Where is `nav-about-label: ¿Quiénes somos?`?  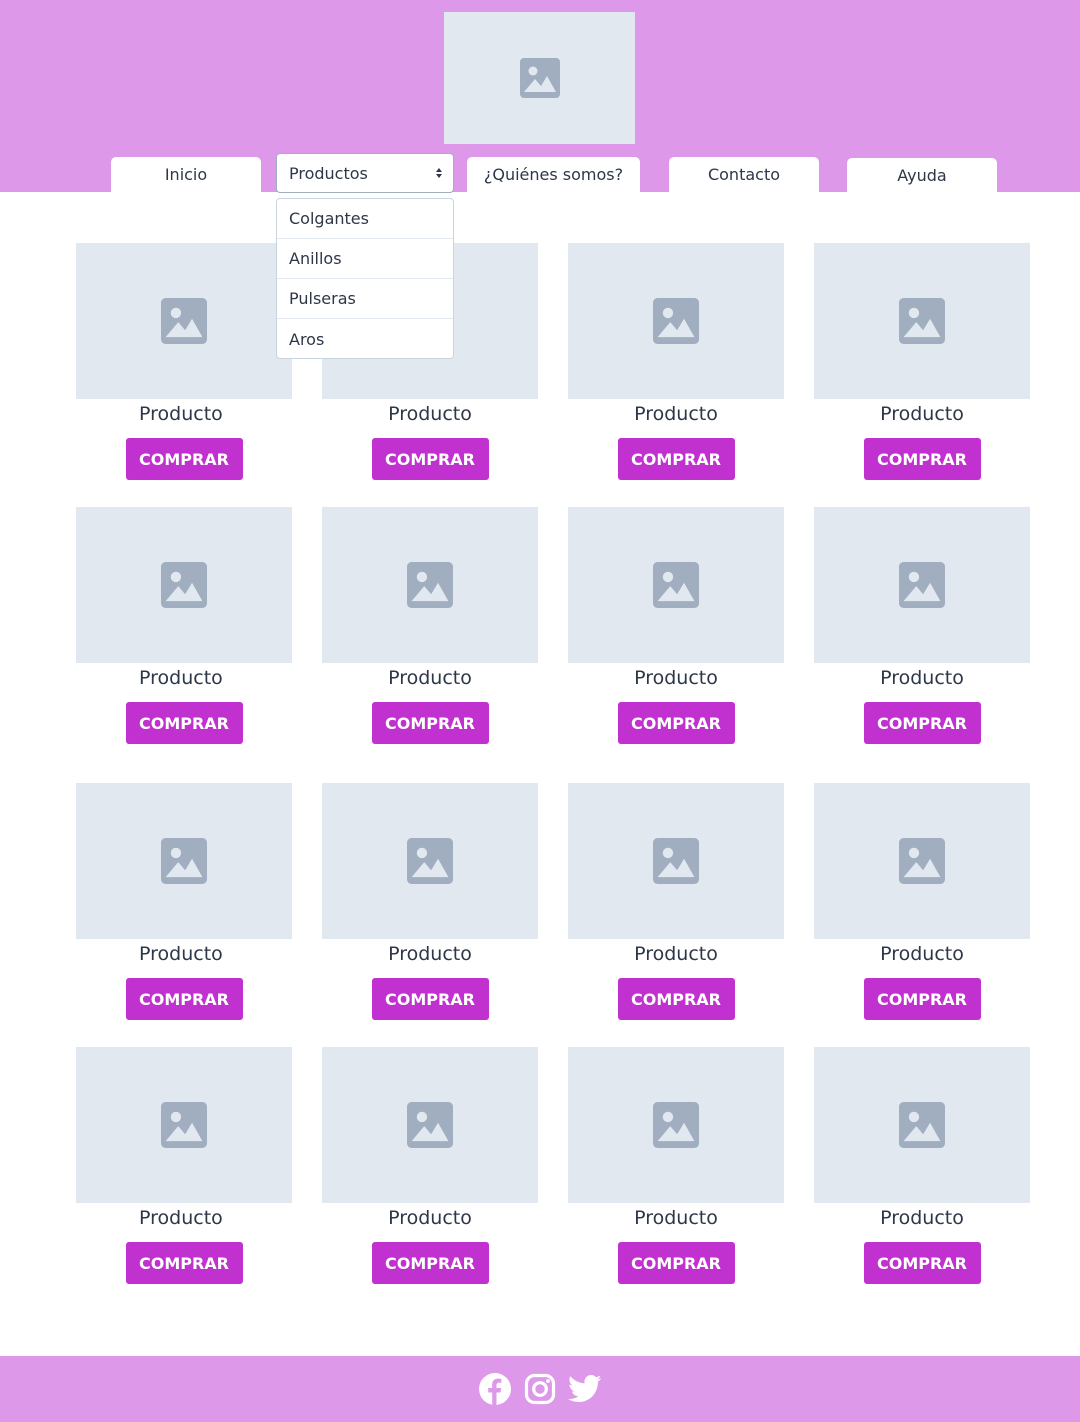
nav-about-label: ¿Quiénes somos? is located at coordinates (553, 174).